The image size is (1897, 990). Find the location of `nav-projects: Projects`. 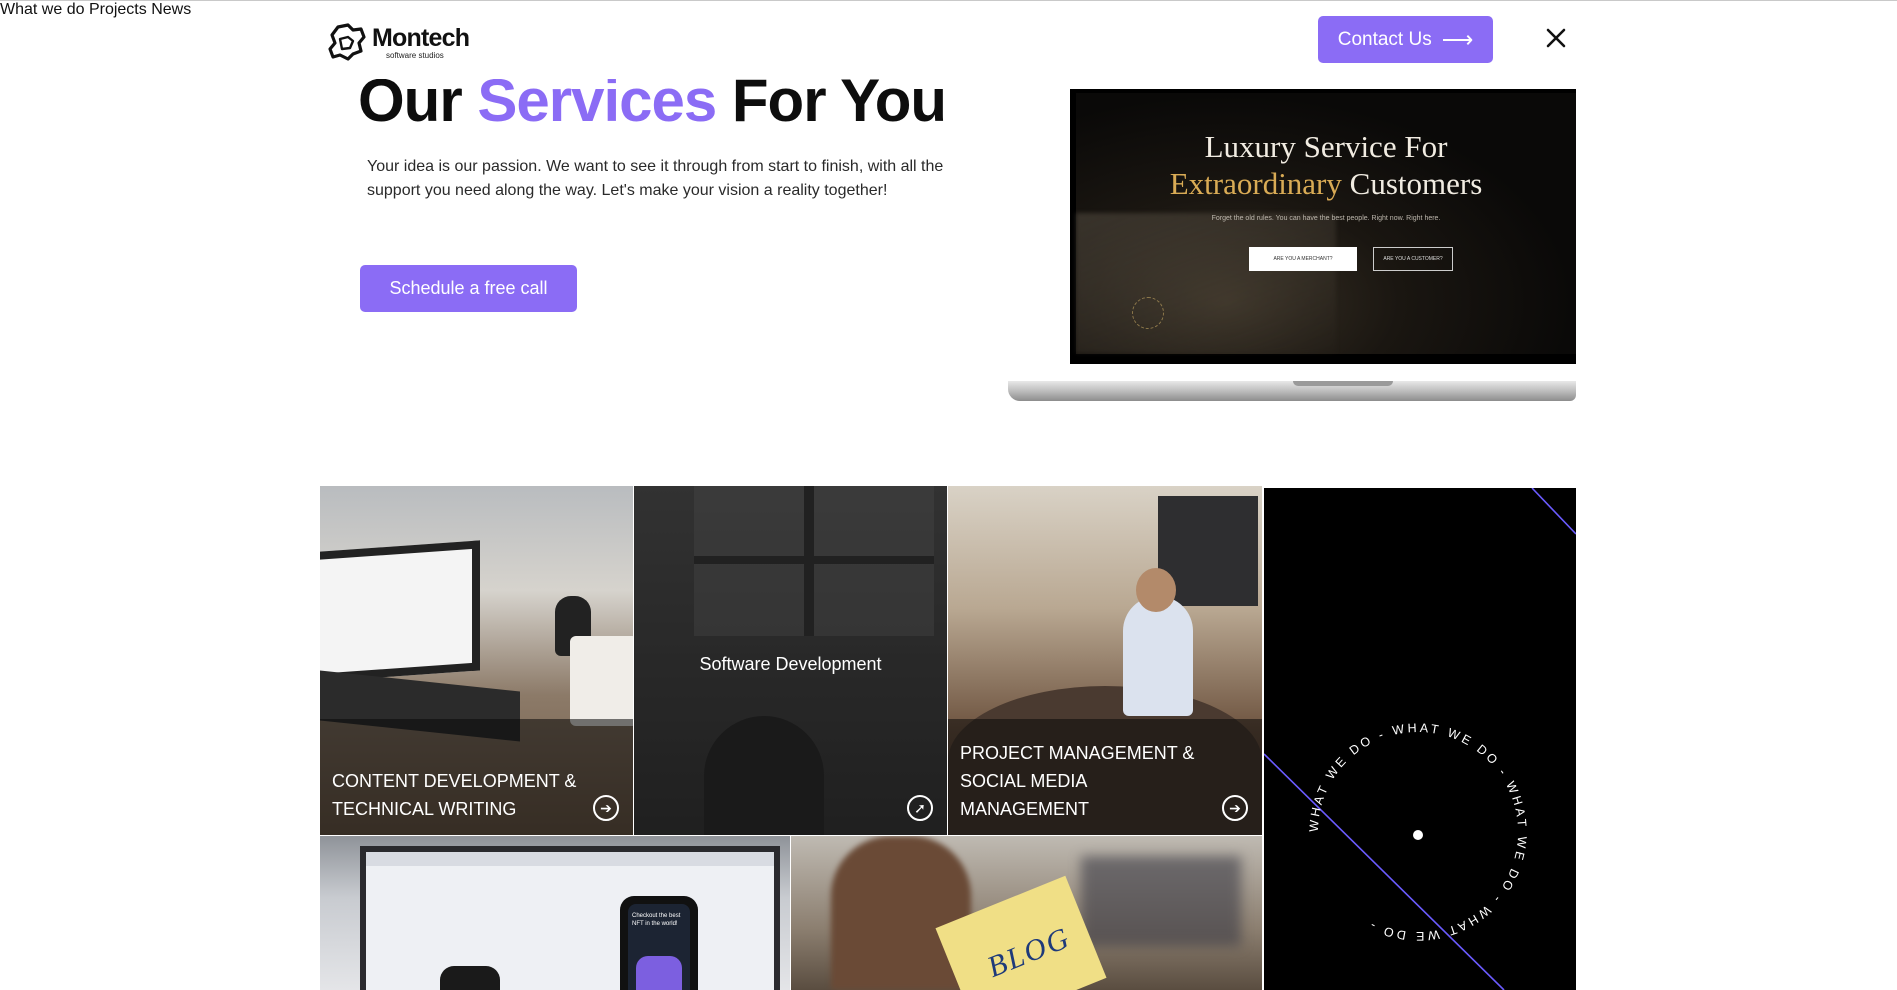

nav-projects: Projects is located at coordinates (118, 9).